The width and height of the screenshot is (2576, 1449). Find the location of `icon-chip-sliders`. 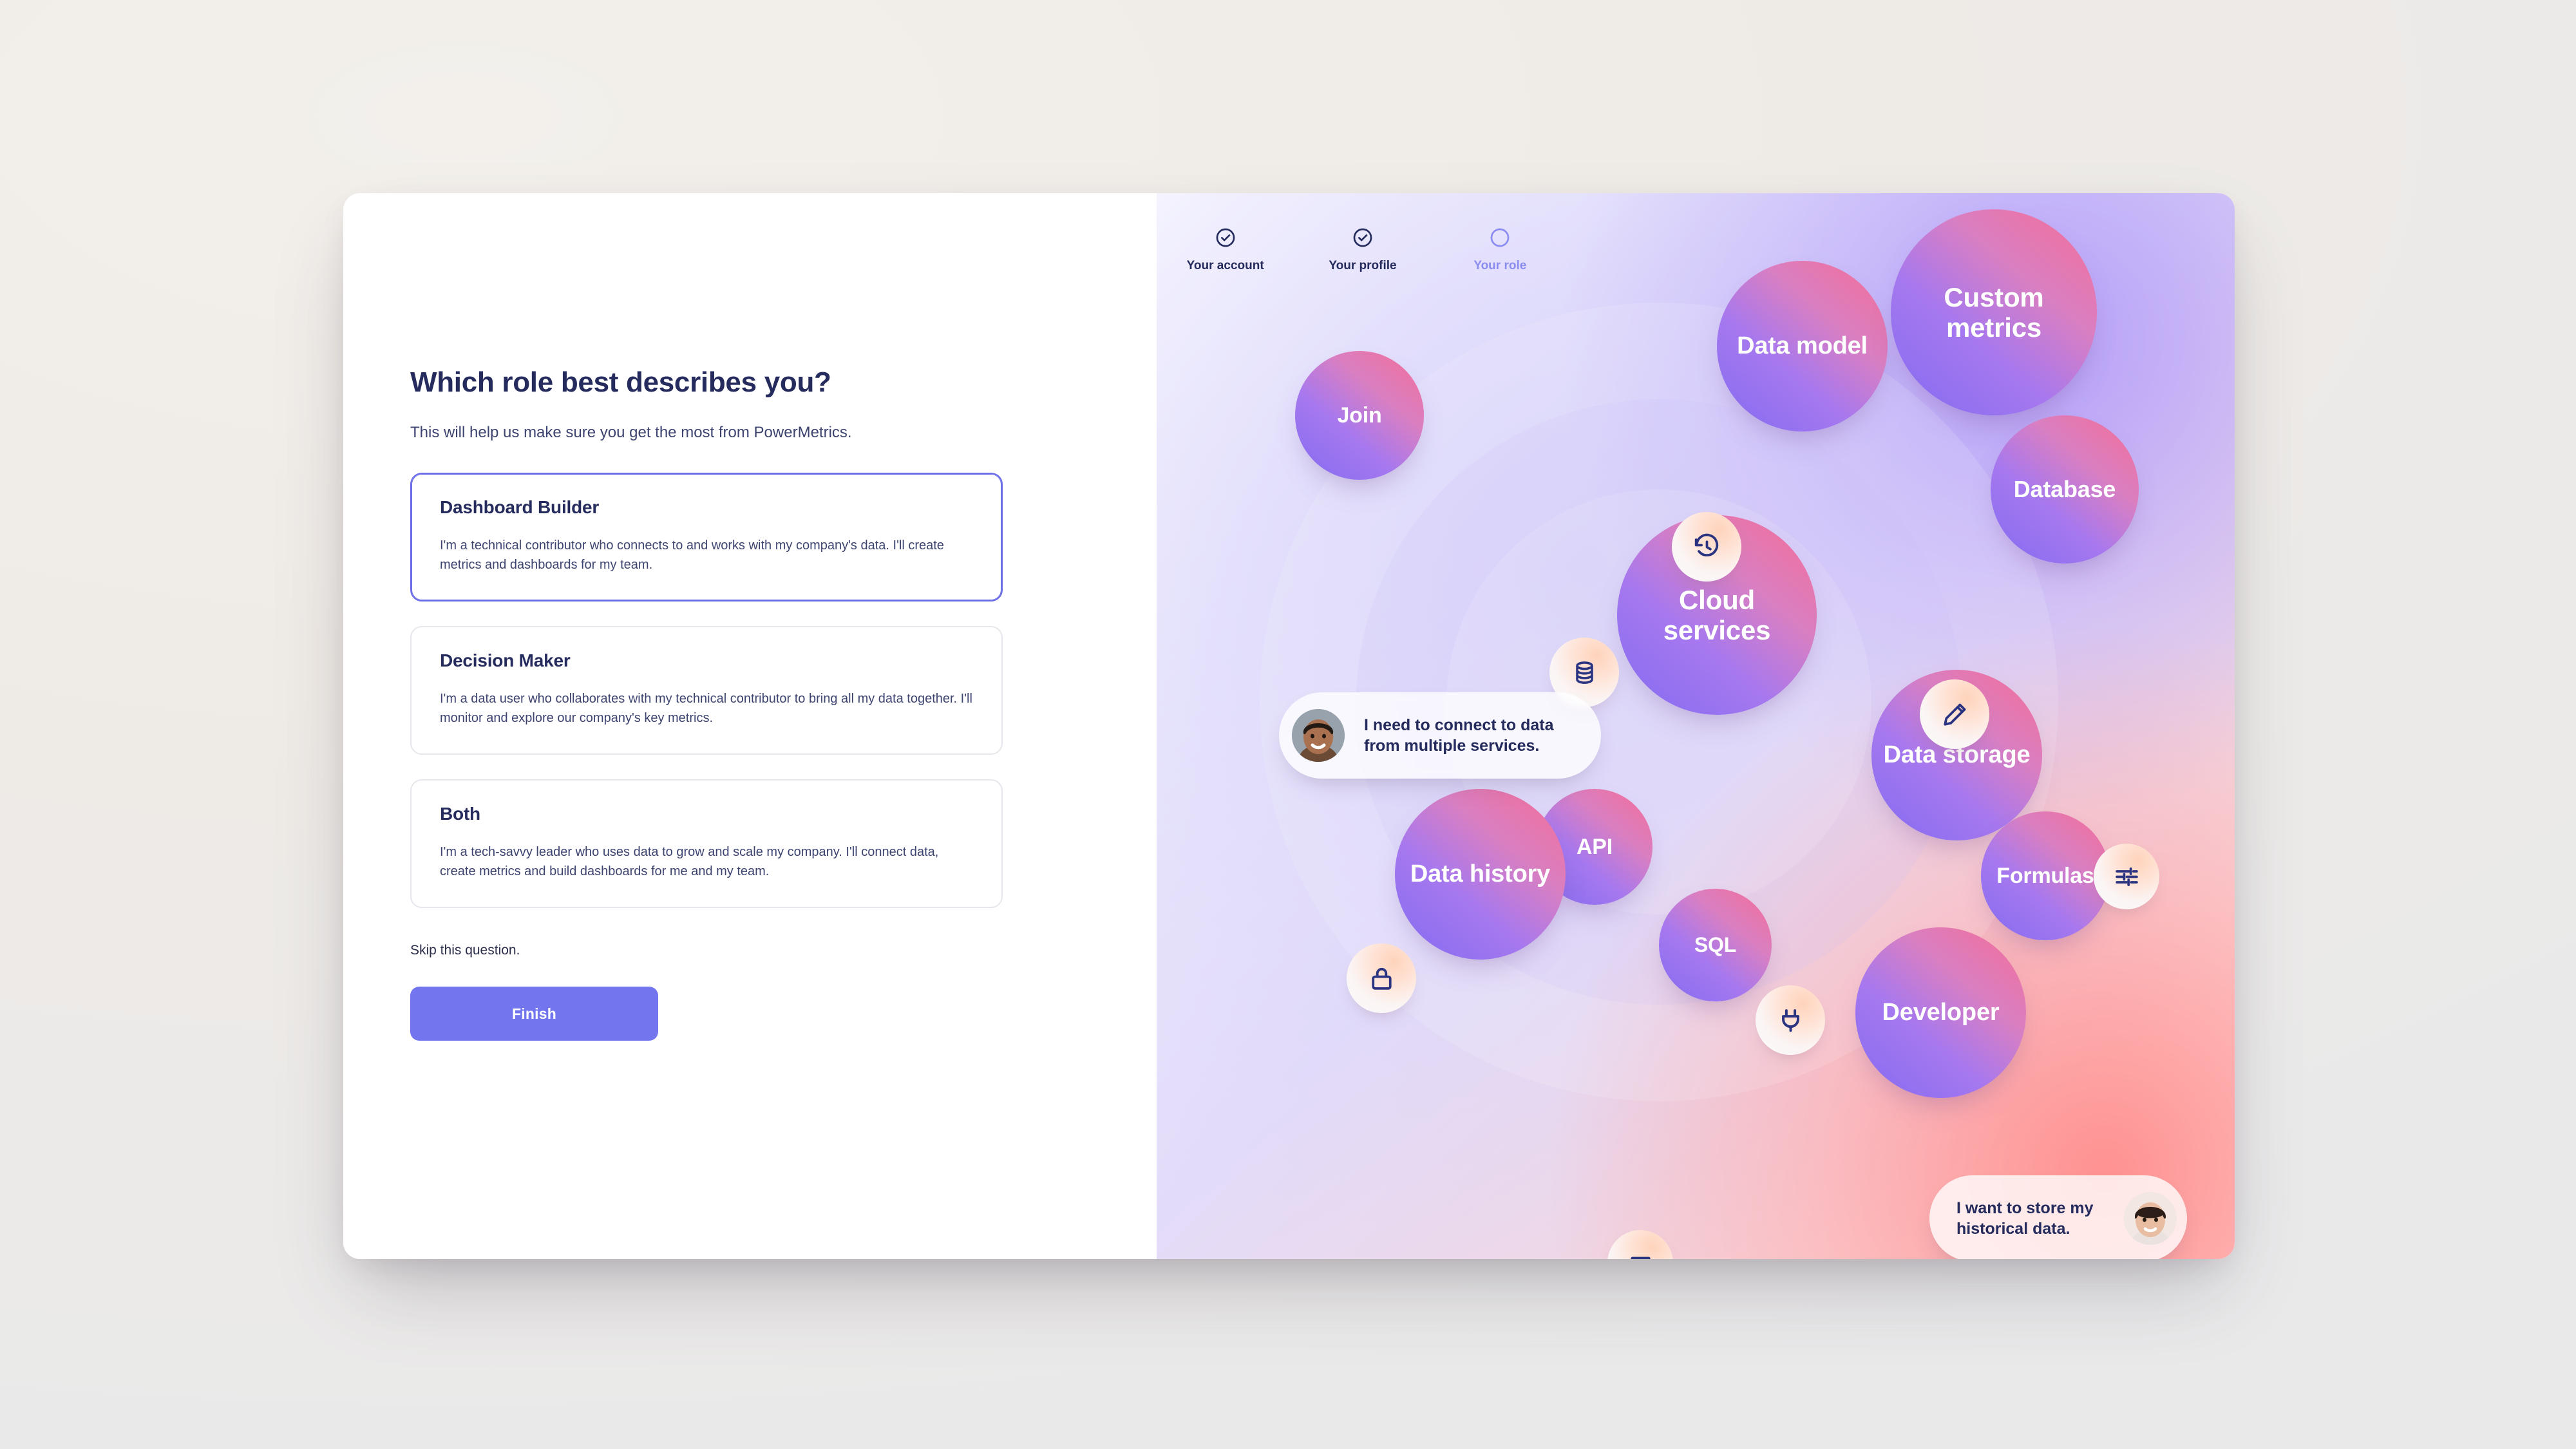

icon-chip-sliders is located at coordinates (2126, 877).